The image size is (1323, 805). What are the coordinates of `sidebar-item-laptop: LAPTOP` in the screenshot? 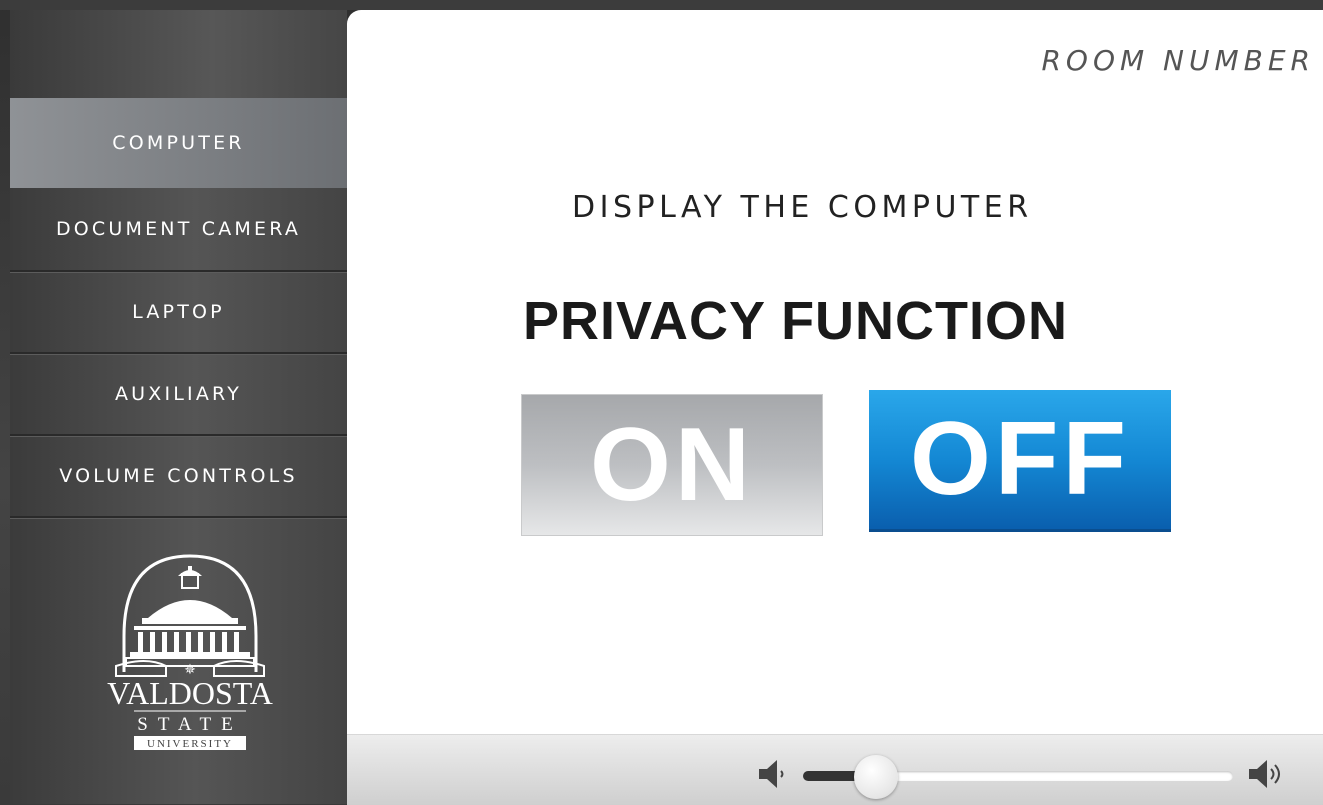 It's located at (178, 313).